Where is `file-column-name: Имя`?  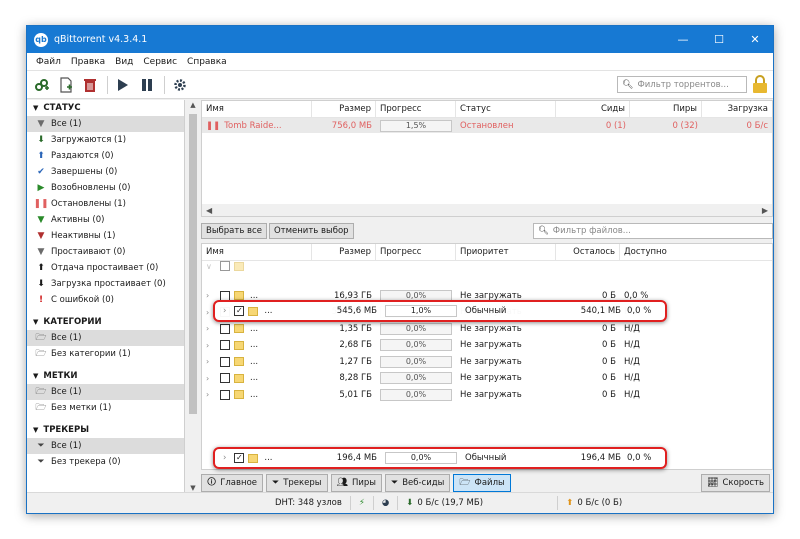
file-column-name: Имя is located at coordinates (257, 252).